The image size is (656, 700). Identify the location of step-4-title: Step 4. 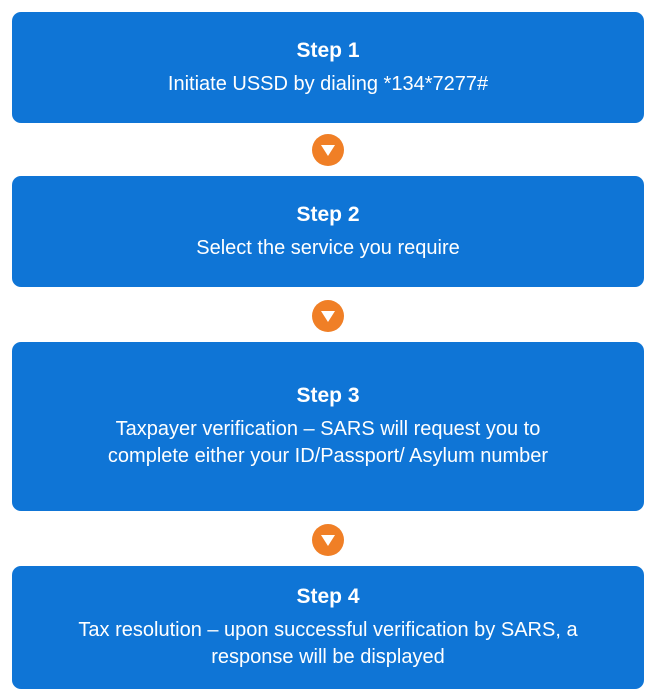
(328, 596).